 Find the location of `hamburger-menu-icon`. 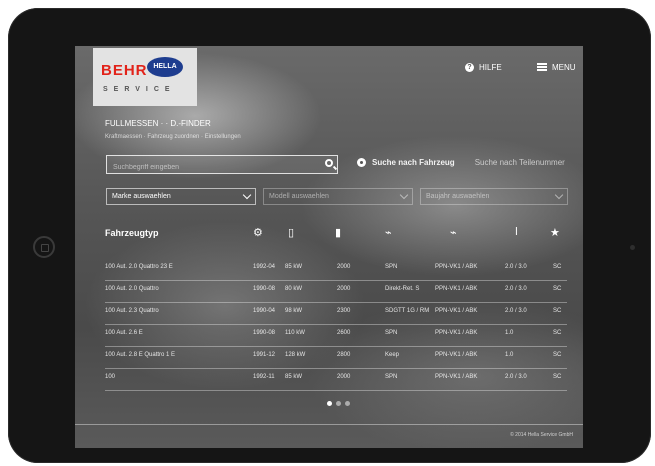

hamburger-menu-icon is located at coordinates (542, 67).